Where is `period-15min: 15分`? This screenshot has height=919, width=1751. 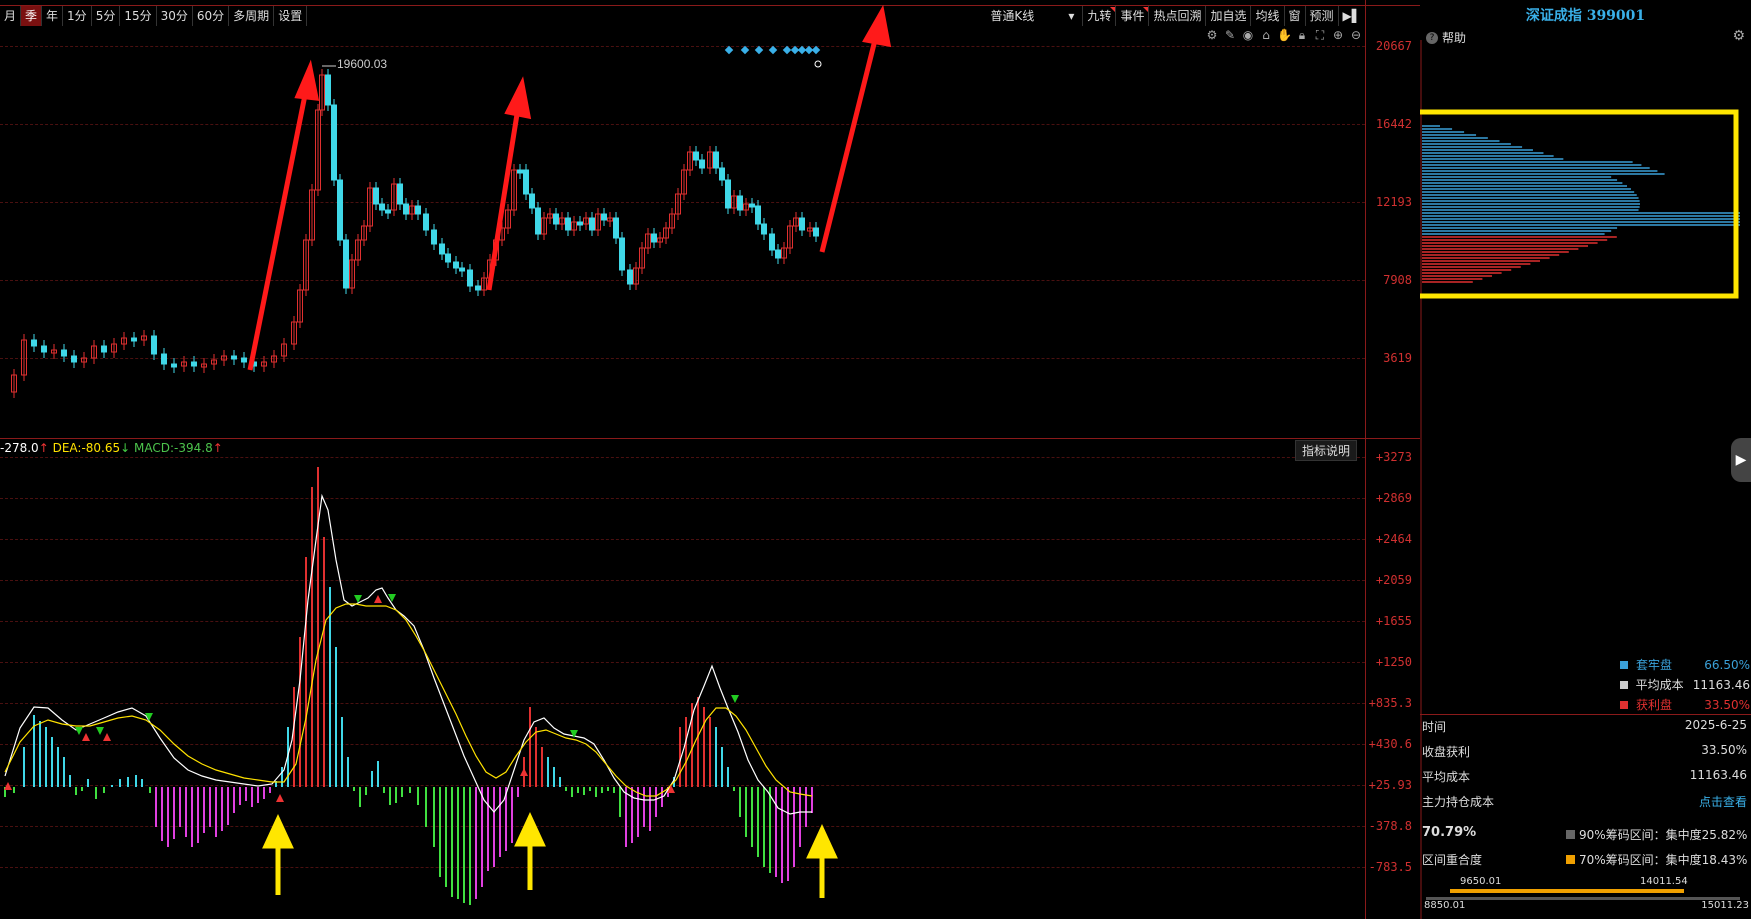 period-15min: 15分 is located at coordinates (138, 16).